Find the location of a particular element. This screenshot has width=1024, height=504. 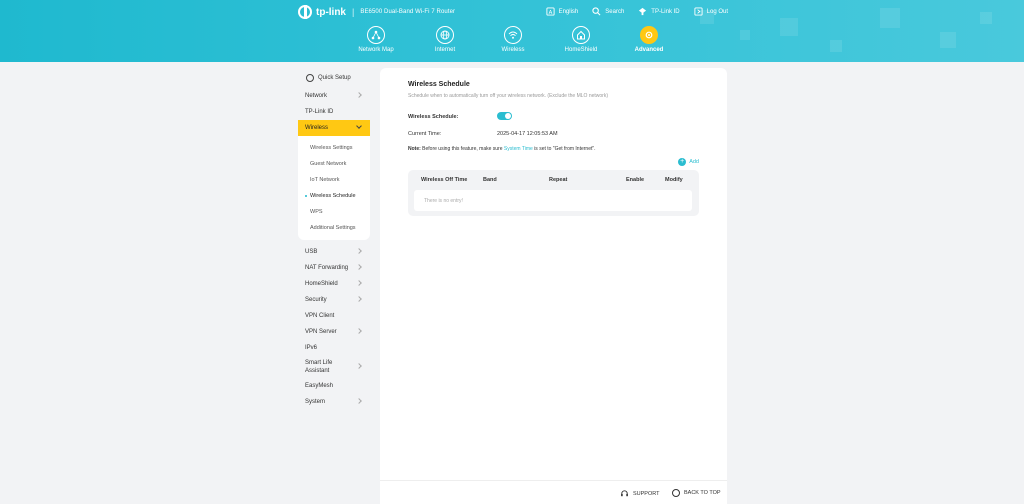

sidebar-quick-setup: Quick Setup is located at coordinates (334, 78).